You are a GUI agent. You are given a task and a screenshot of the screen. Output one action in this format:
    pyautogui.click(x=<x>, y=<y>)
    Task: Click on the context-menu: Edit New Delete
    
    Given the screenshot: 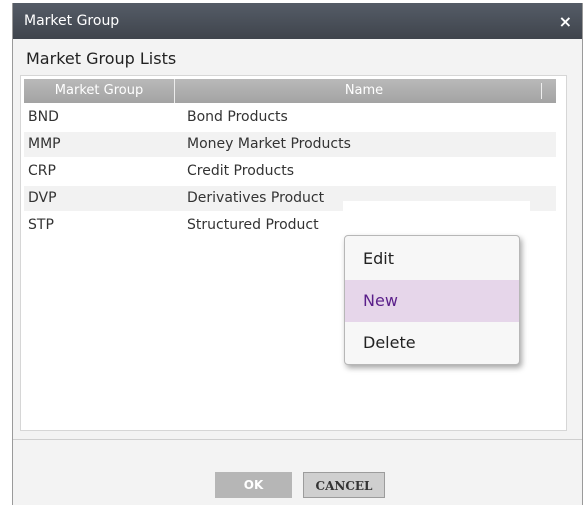 What is the action you would take?
    pyautogui.click(x=432, y=300)
    